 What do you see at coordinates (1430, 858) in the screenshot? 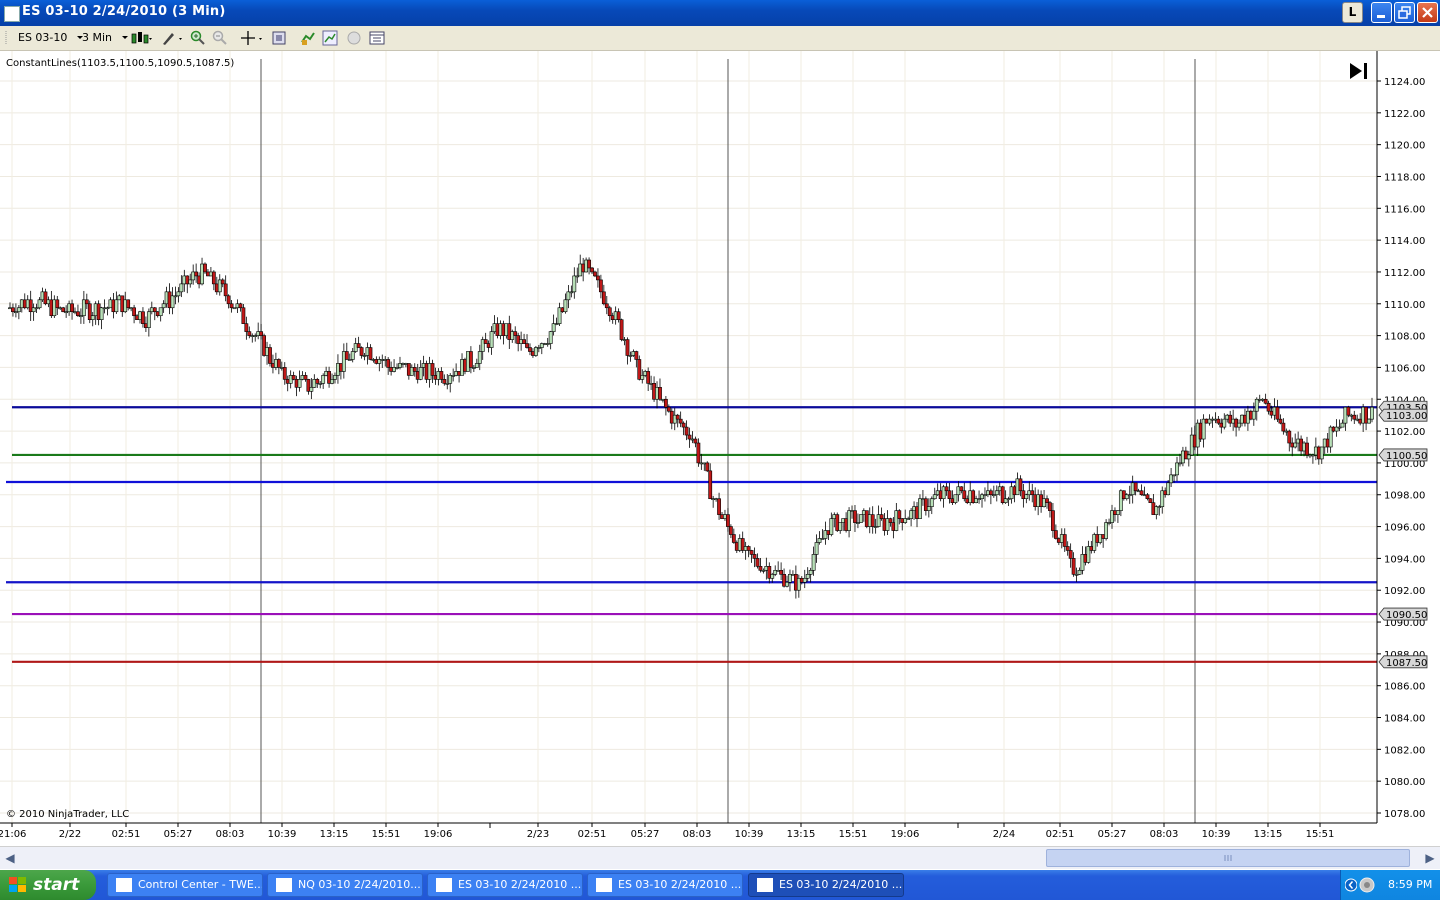
I see `scroll-right-icon: ▶` at bounding box center [1430, 858].